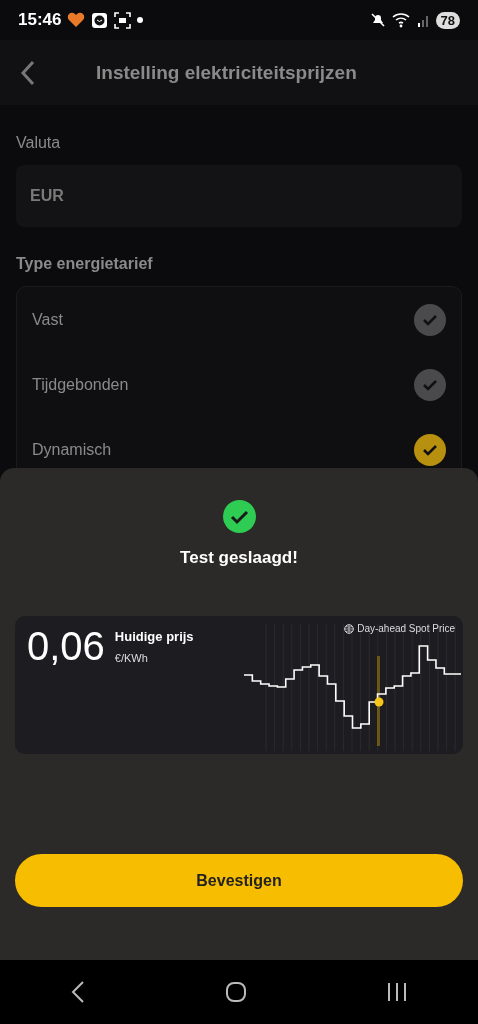 The image size is (478, 1024). Describe the element at coordinates (80, 384) in the screenshot. I see `option-label: Tijdgebonden` at that location.